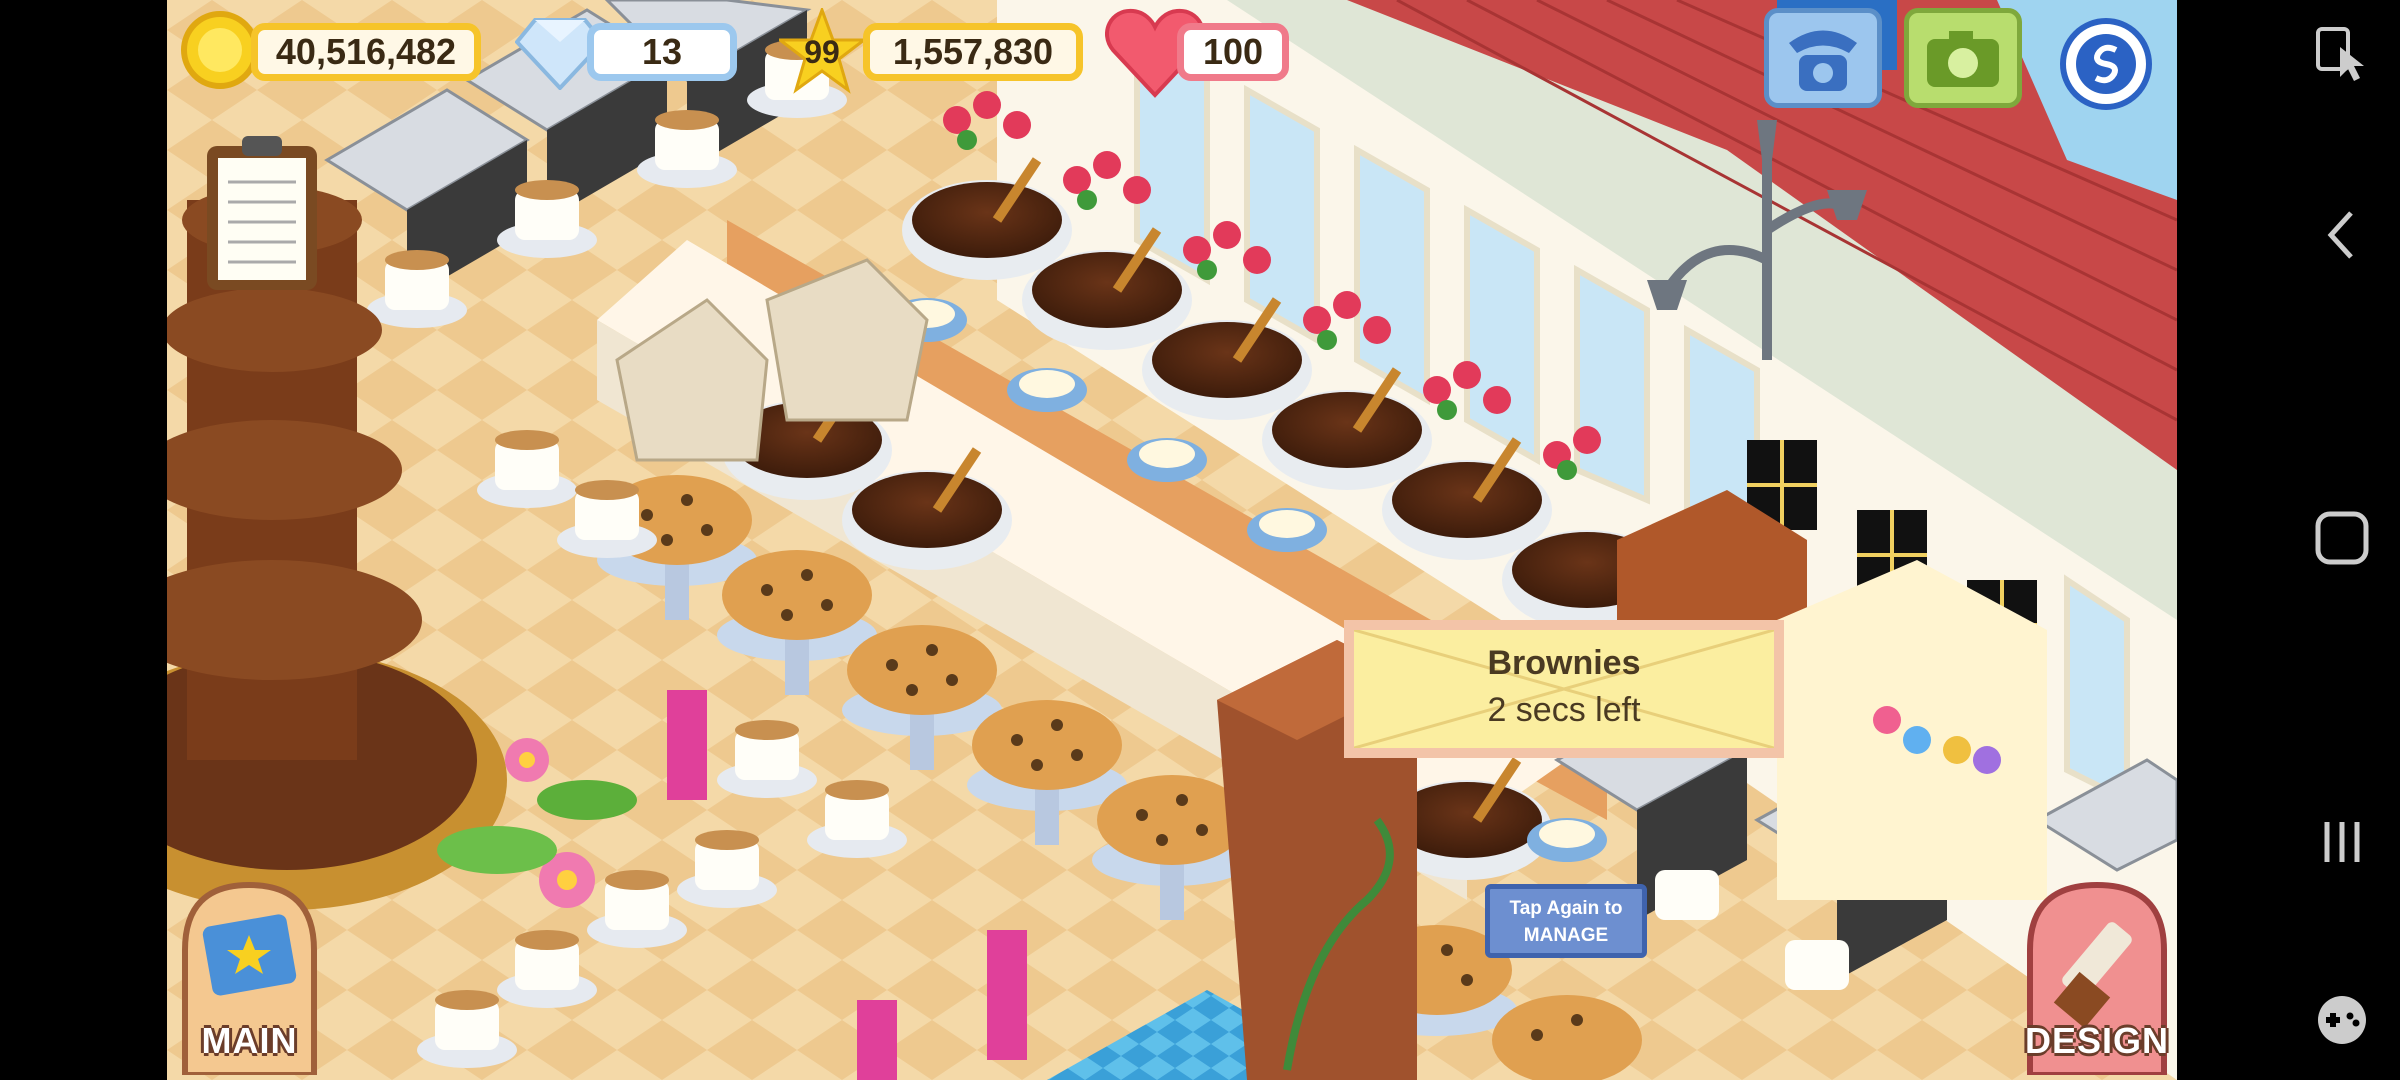 The image size is (2400, 1080). Describe the element at coordinates (220, 50) in the screenshot. I see `coin-icon` at that location.